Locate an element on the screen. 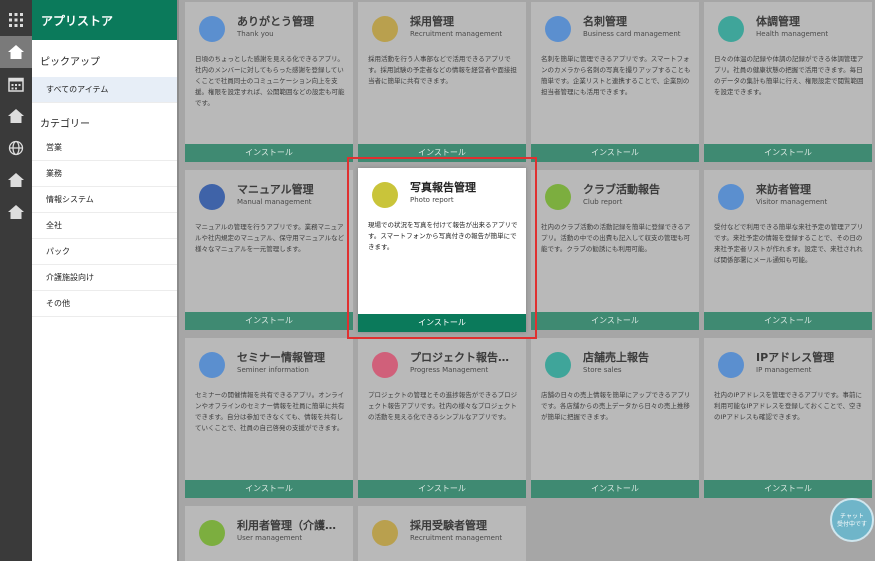 The image size is (875, 561). app-title: セミナー情報管理 is located at coordinates (281, 357).